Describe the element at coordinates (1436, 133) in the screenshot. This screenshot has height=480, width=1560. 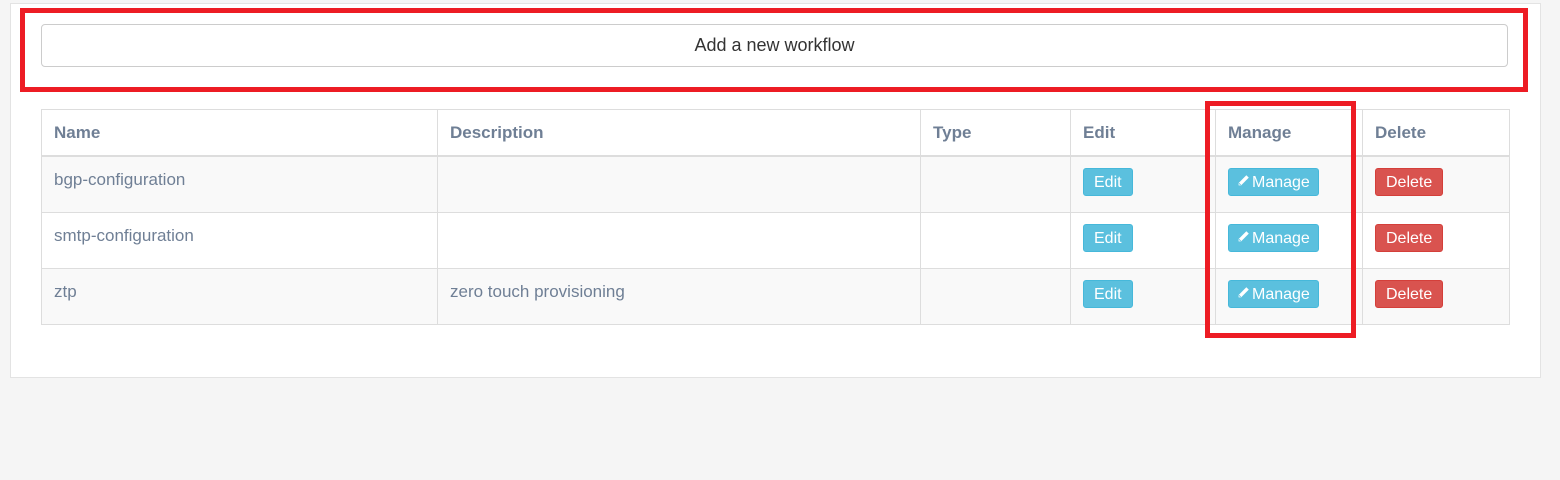
I see `header-delete: Delete` at that location.